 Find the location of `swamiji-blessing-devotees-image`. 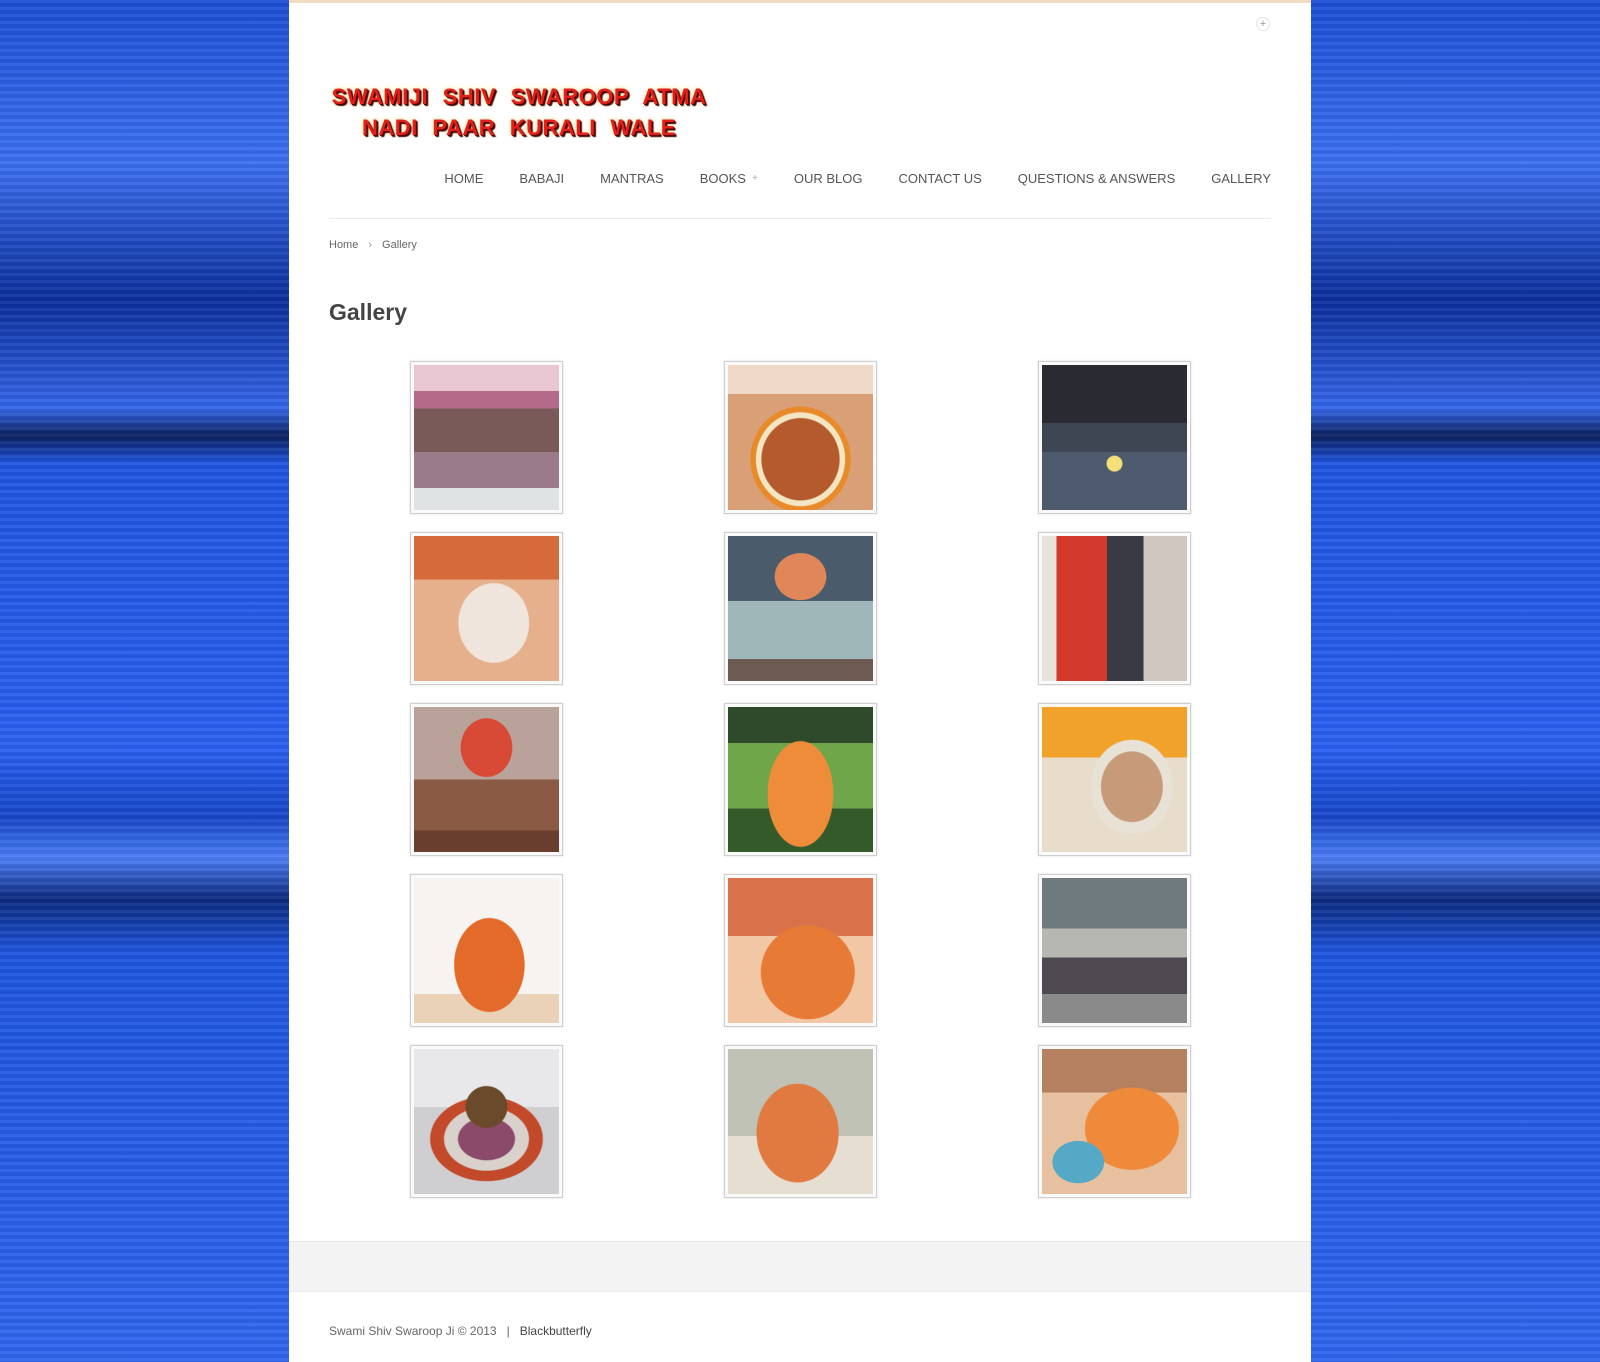

swamiji-blessing-devotees-image is located at coordinates (1114, 1121).